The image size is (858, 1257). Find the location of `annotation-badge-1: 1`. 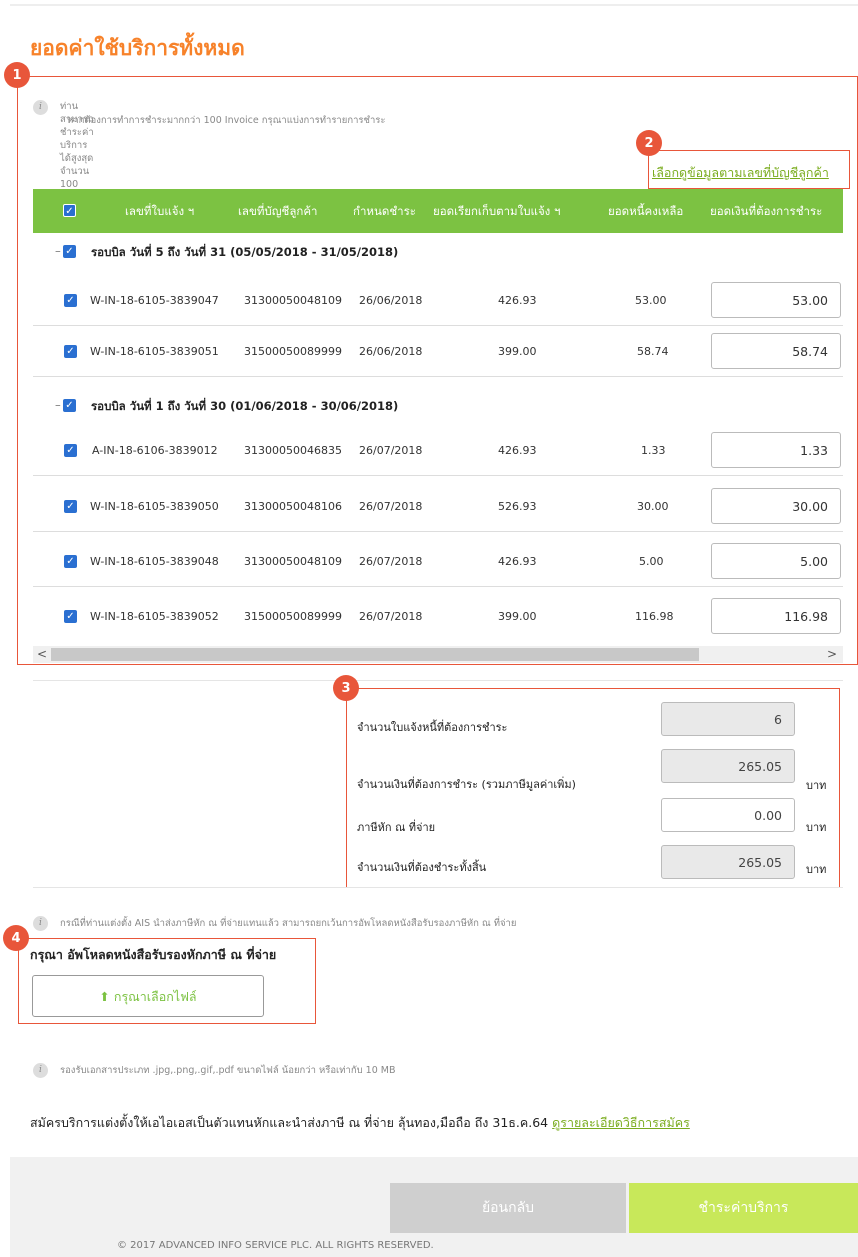

annotation-badge-1: 1 is located at coordinates (17, 75).